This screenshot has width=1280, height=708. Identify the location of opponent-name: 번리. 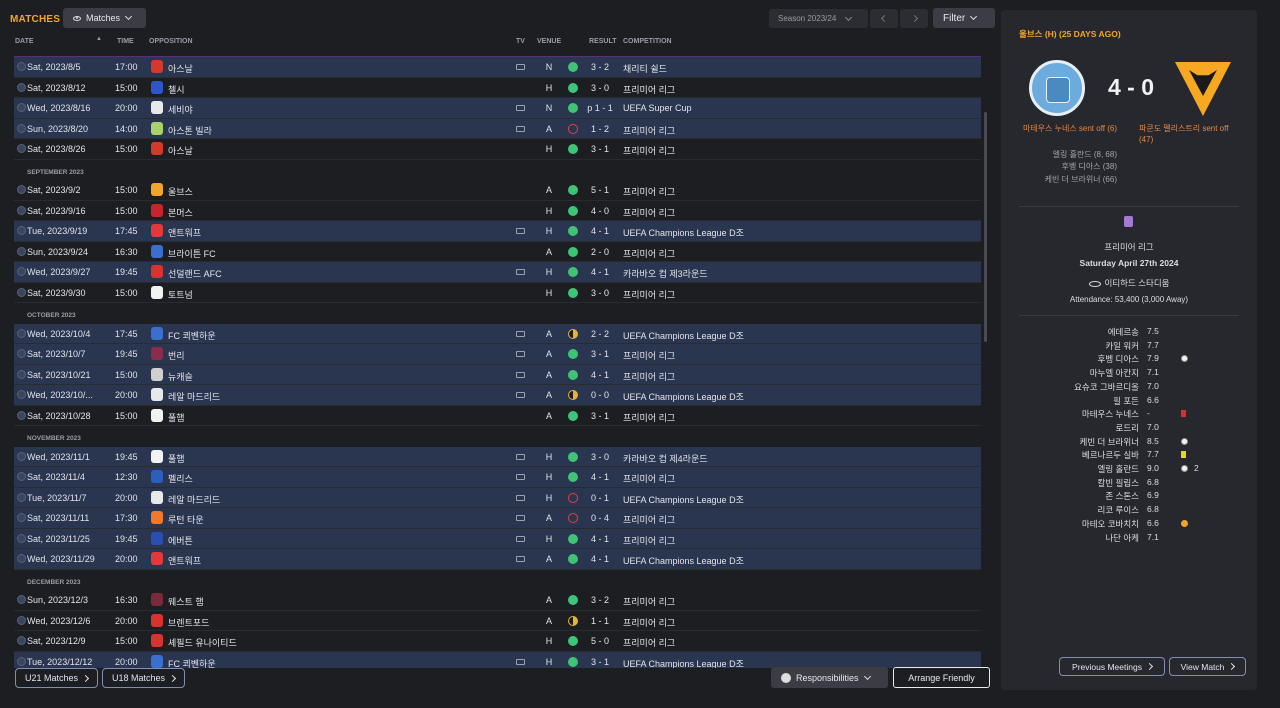
(176, 355).